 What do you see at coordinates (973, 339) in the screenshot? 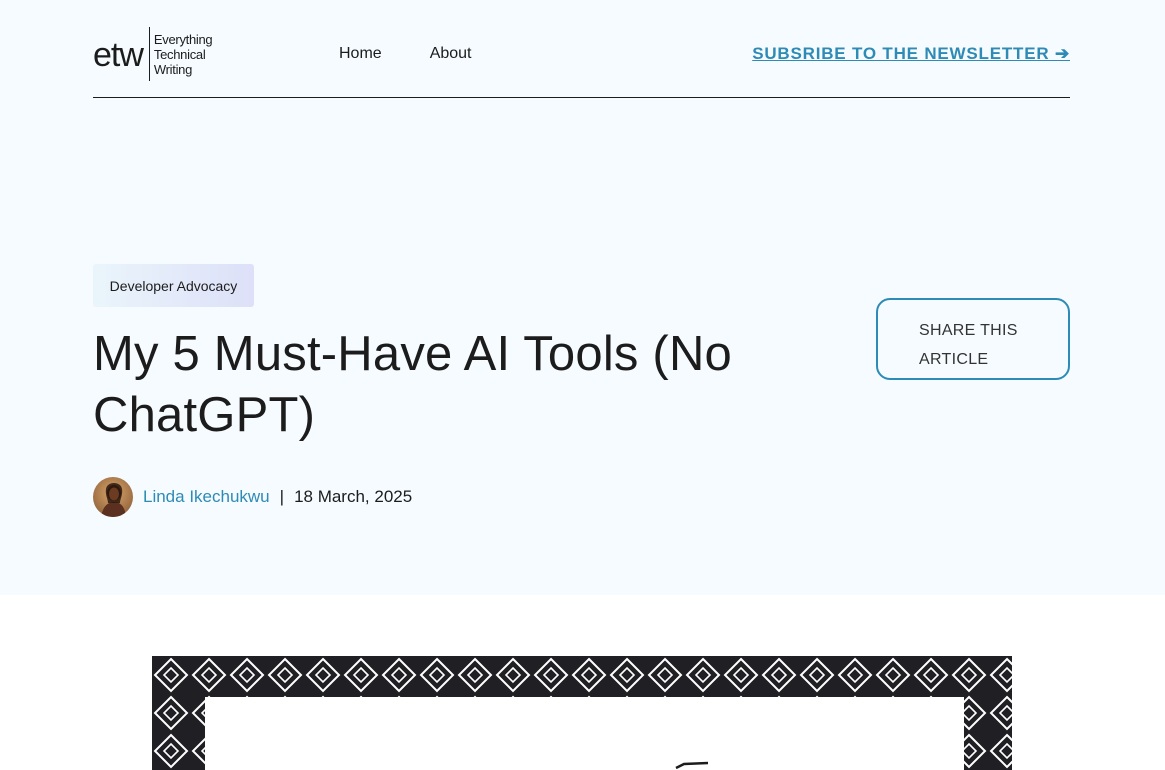
I see `share-article-button: SHARE THIS ARTICLE` at bounding box center [973, 339].